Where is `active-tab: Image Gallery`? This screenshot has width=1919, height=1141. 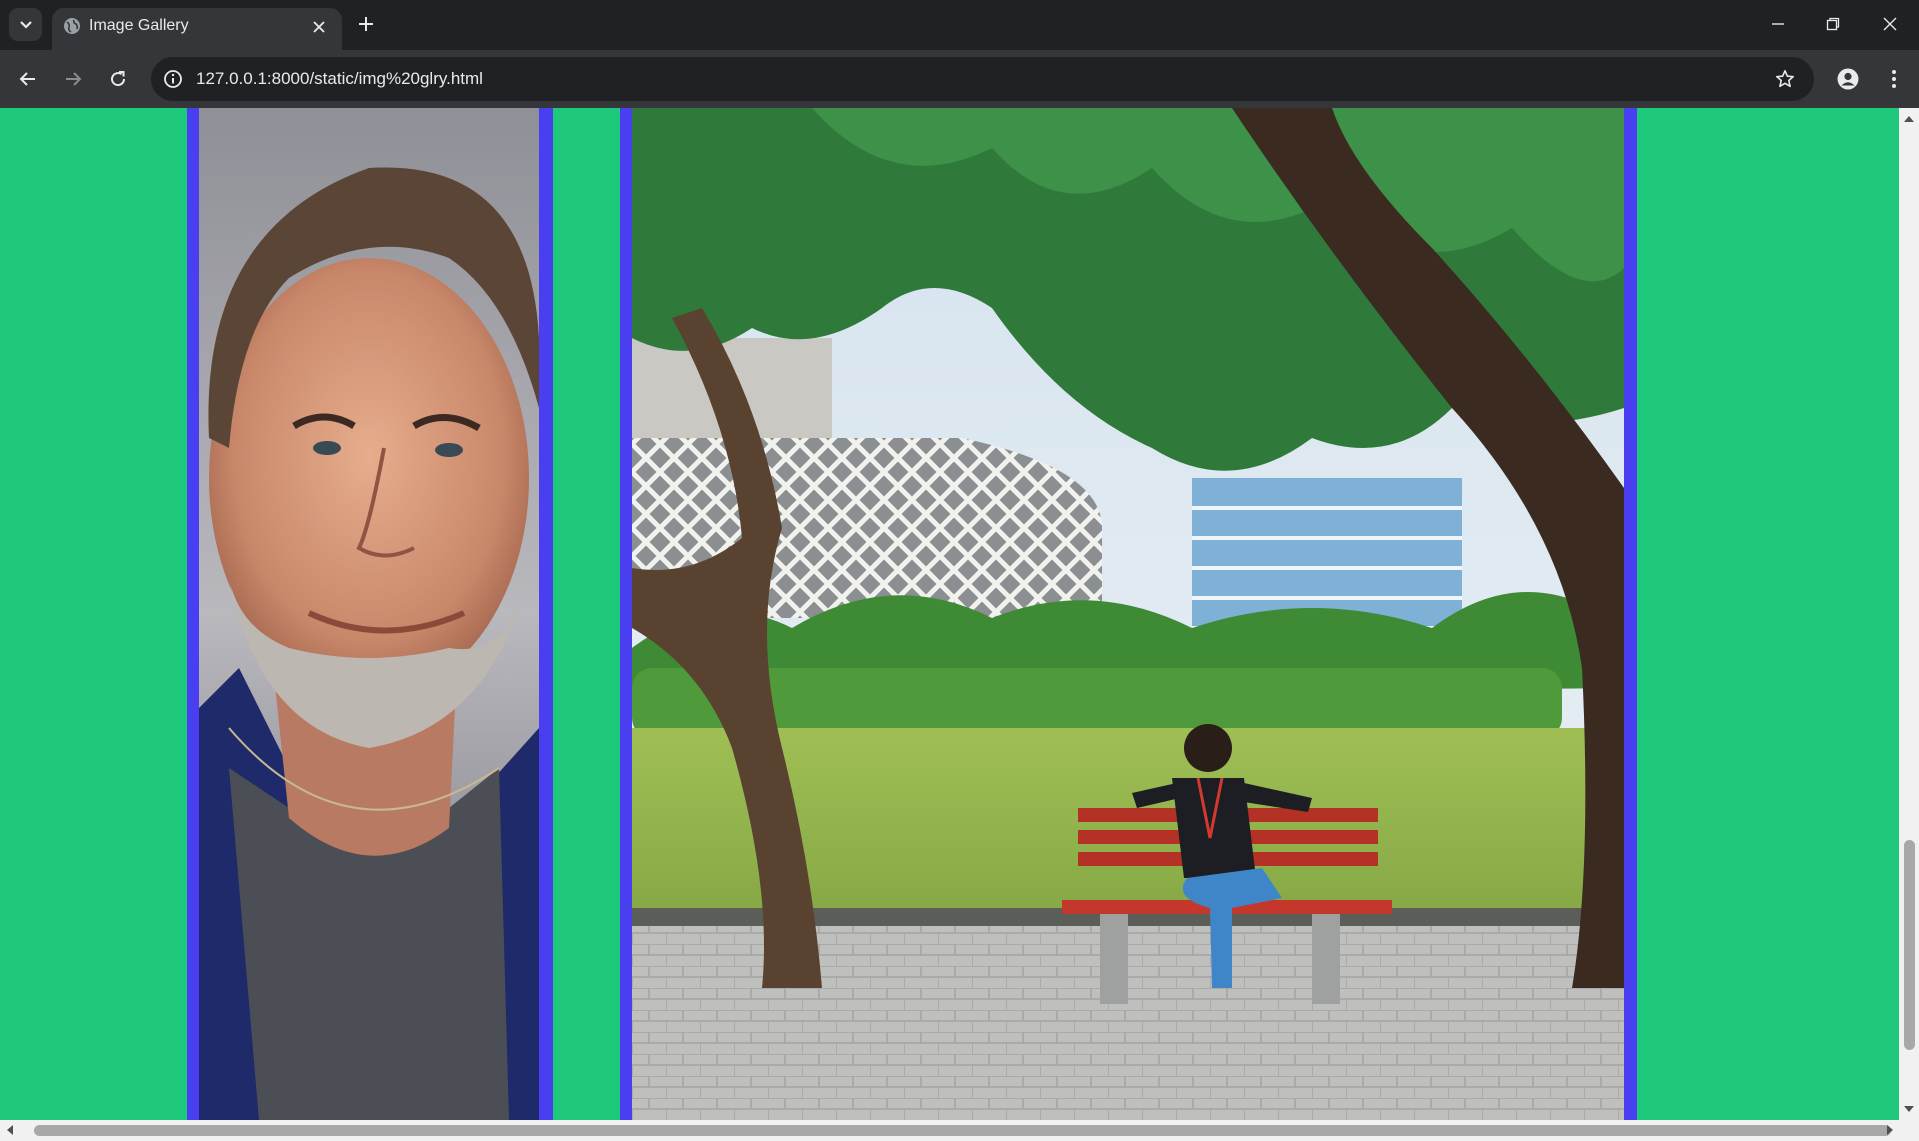
active-tab: Image Gallery is located at coordinates (197, 29).